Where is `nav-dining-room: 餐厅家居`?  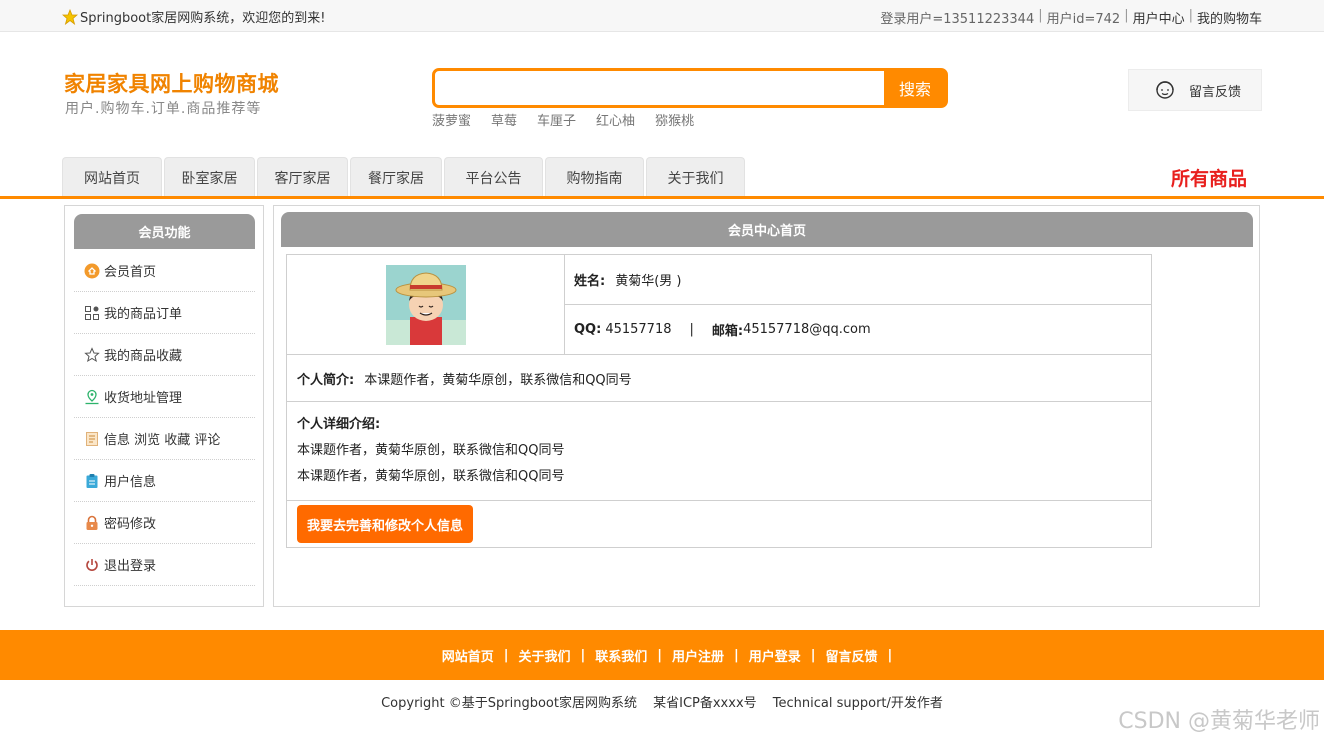
nav-dining-room: 餐厅家居 is located at coordinates (396, 177).